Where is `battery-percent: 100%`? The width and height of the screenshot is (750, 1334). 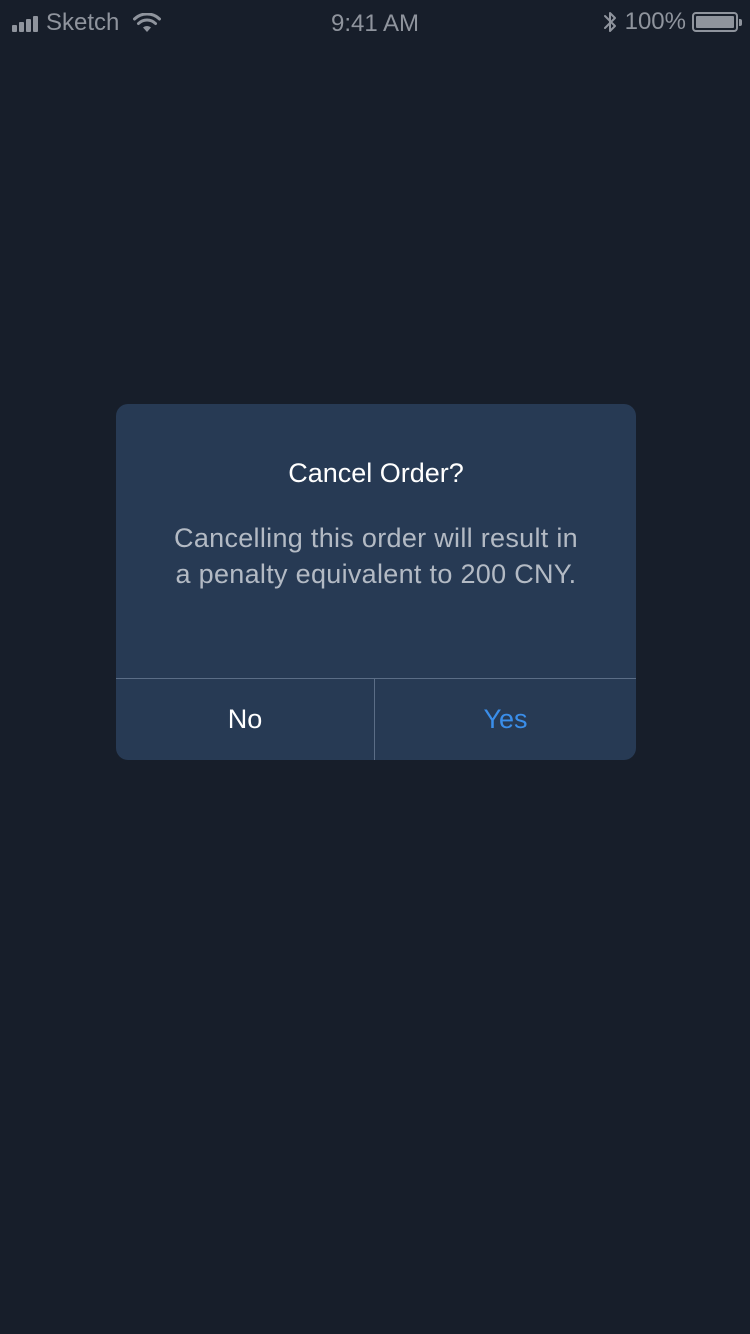
battery-percent: 100% is located at coordinates (655, 21).